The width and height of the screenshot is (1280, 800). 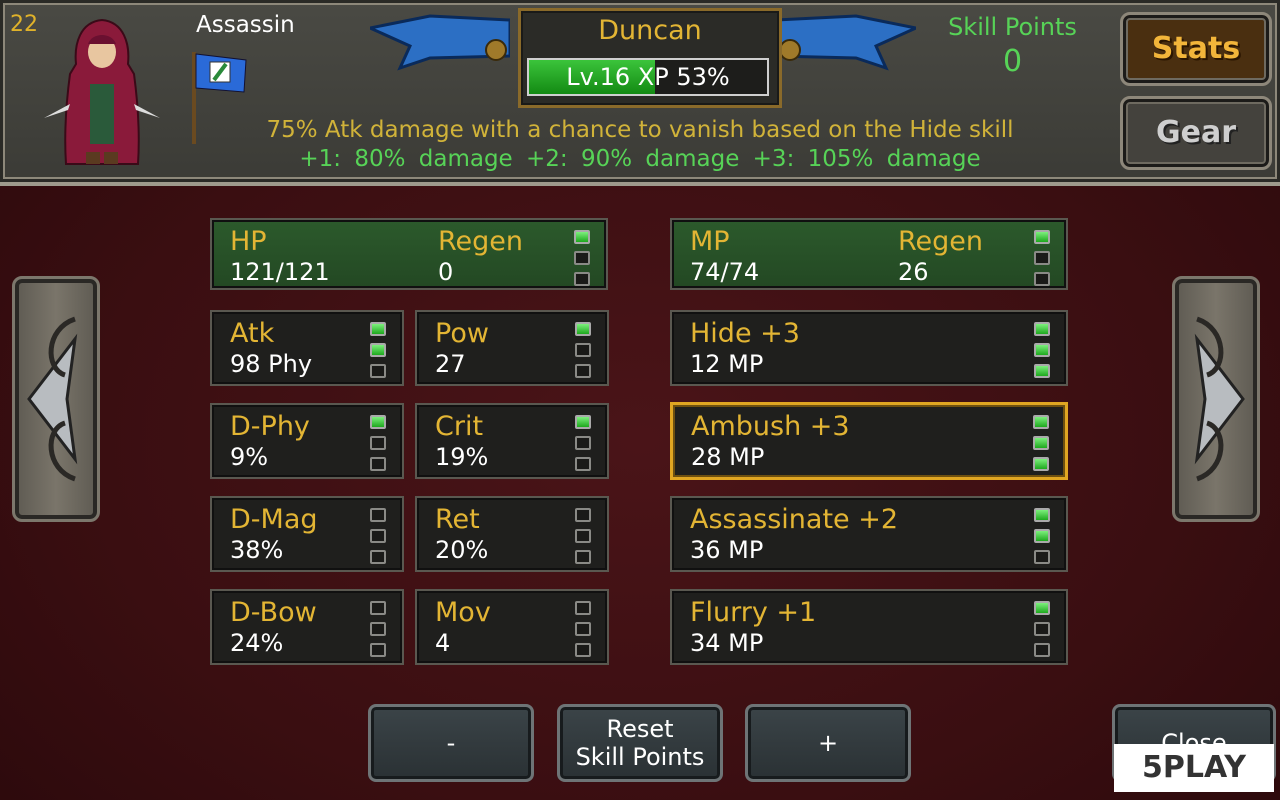 What do you see at coordinates (728, 457) in the screenshot?
I see `skill-cost: 28 MP` at bounding box center [728, 457].